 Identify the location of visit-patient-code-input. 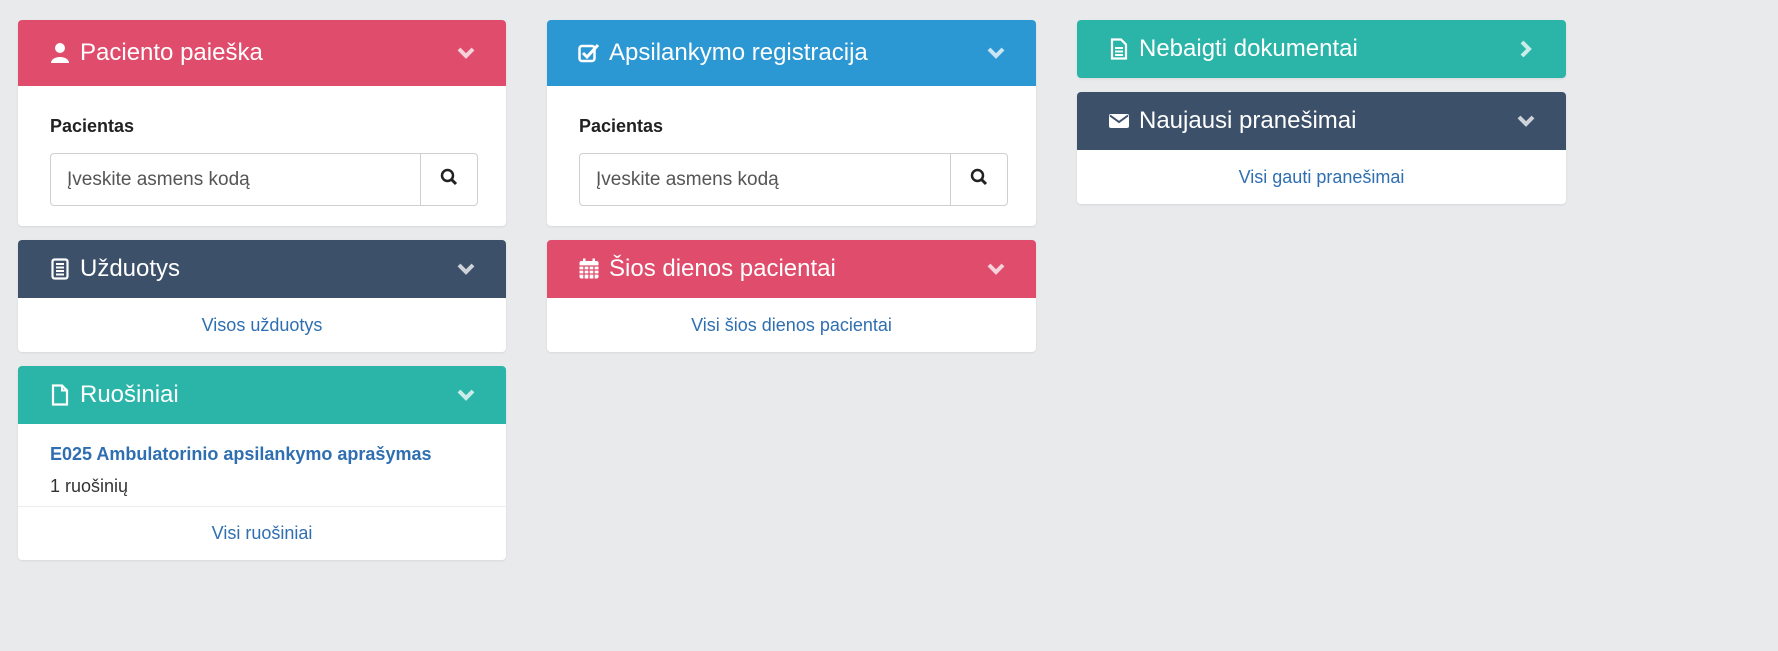
(764, 179).